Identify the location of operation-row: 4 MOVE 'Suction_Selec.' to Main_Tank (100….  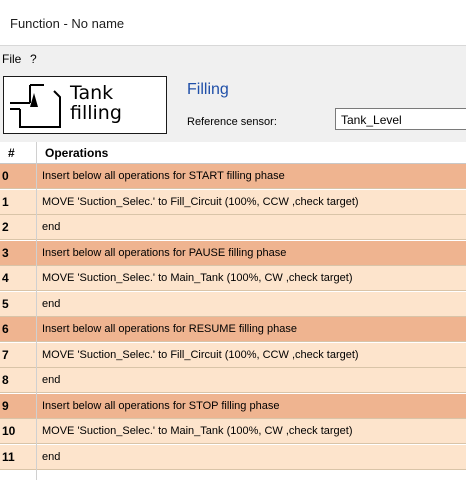
(233, 278).